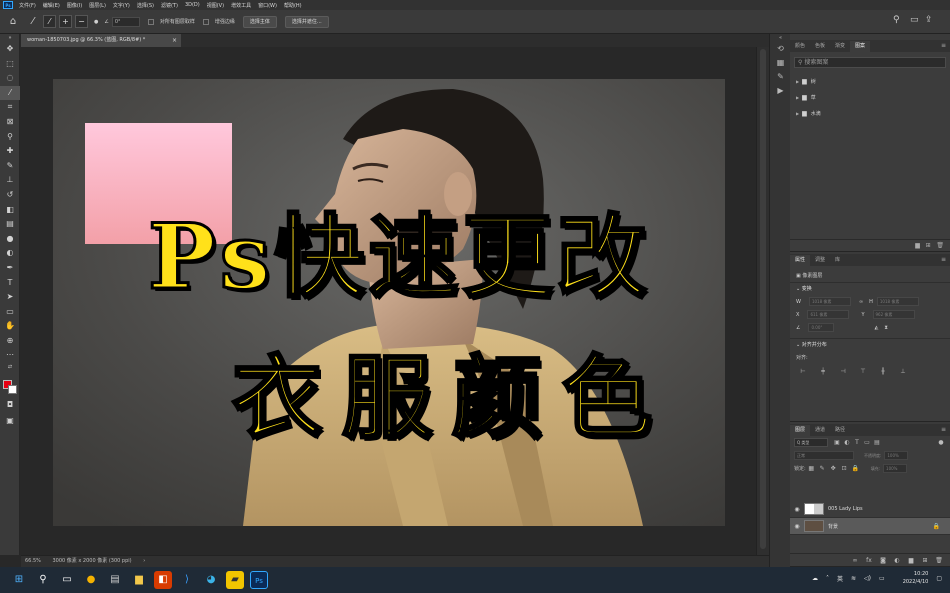  I want to click on filter-shape-icon: ▭, so click(867, 442).